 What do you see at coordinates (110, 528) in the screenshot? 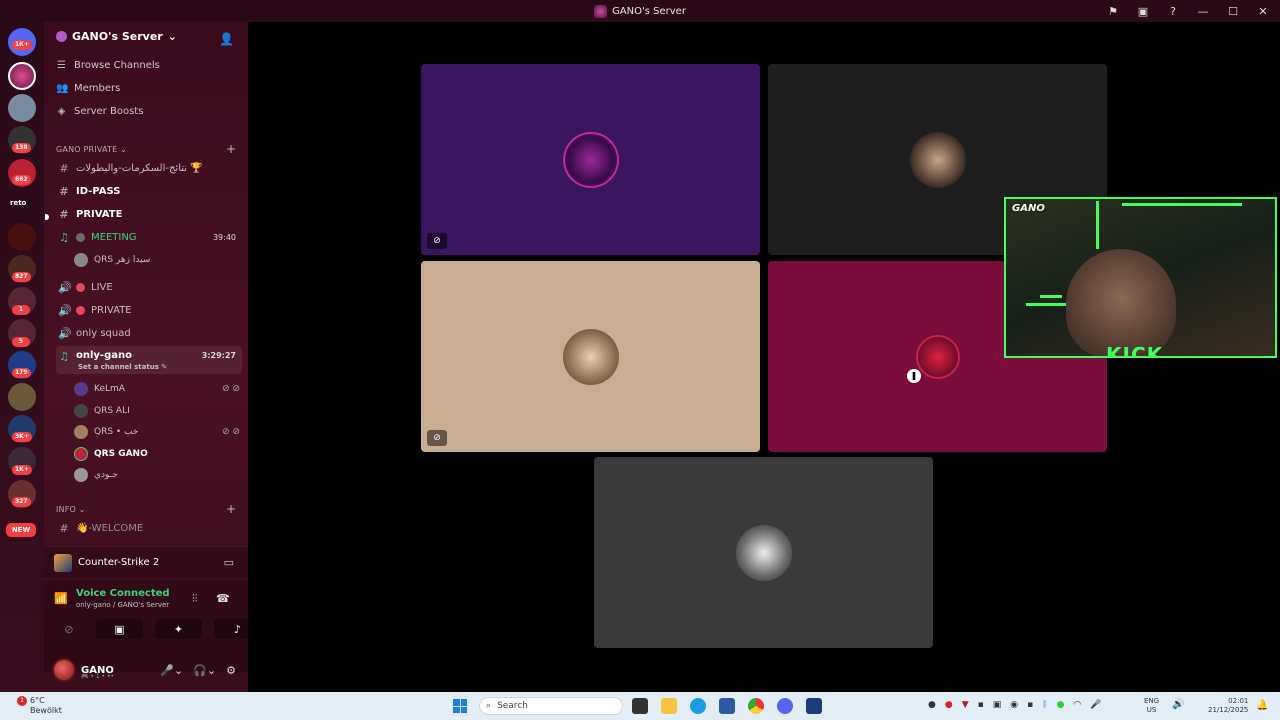
I see `channel-label: 👋-WELCOME` at bounding box center [110, 528].